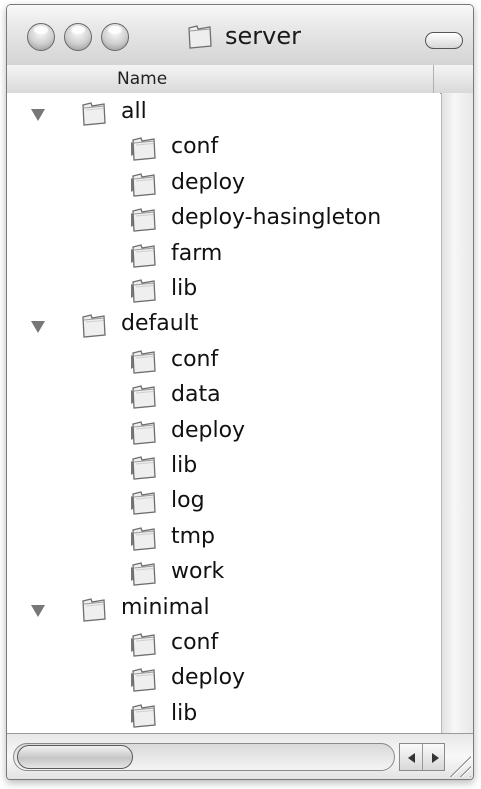 The image size is (481, 789). I want to click on tree-item-label: log, so click(188, 500).